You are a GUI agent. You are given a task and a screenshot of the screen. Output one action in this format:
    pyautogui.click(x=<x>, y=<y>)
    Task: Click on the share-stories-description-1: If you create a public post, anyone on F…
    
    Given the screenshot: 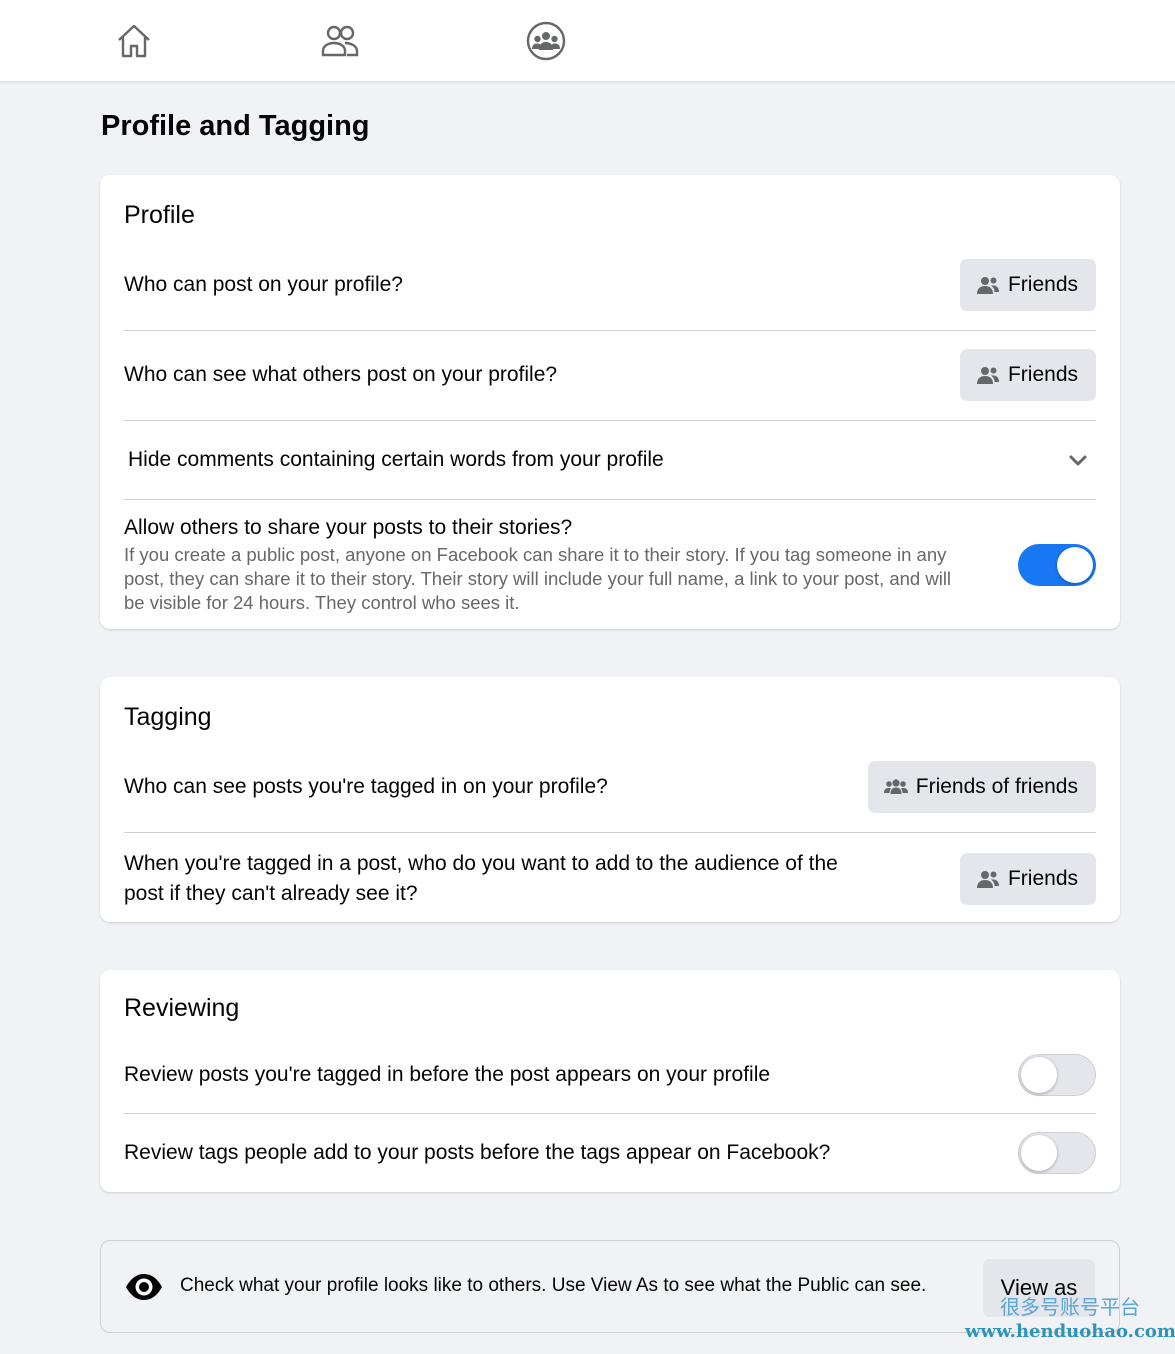 What is the action you would take?
    pyautogui.click(x=535, y=554)
    